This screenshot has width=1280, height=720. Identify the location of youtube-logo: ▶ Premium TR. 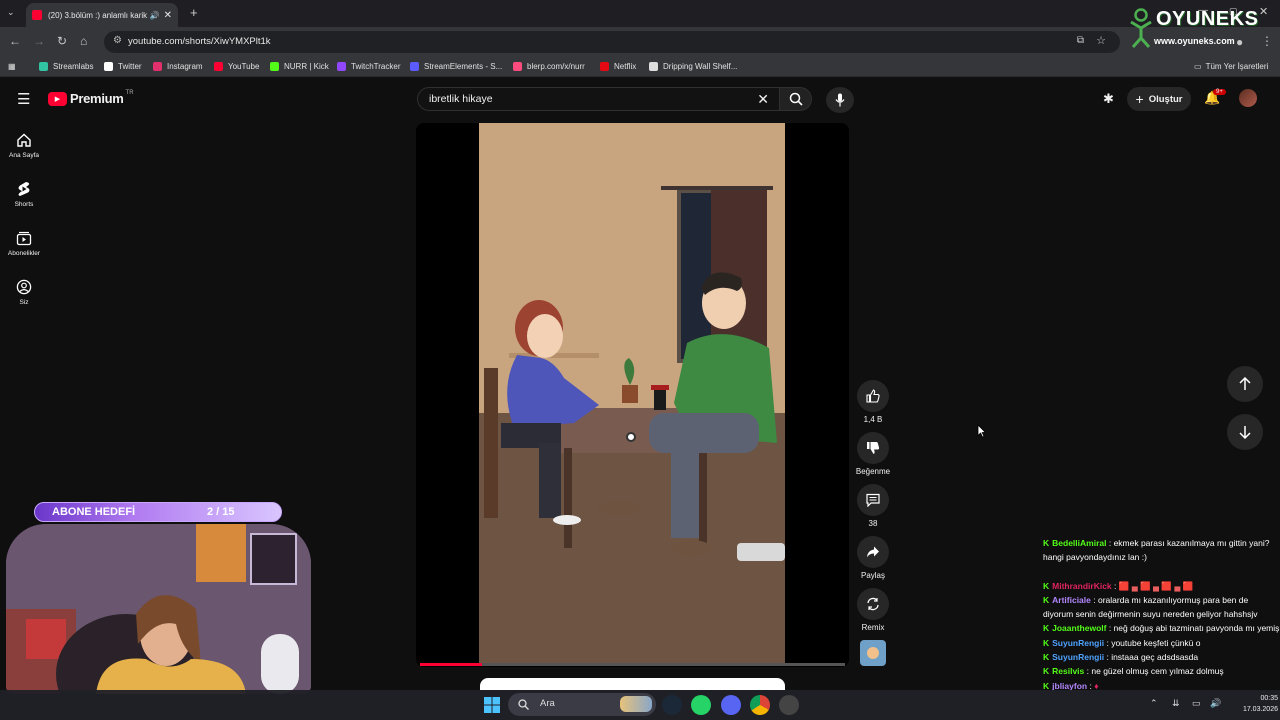
(91, 98).